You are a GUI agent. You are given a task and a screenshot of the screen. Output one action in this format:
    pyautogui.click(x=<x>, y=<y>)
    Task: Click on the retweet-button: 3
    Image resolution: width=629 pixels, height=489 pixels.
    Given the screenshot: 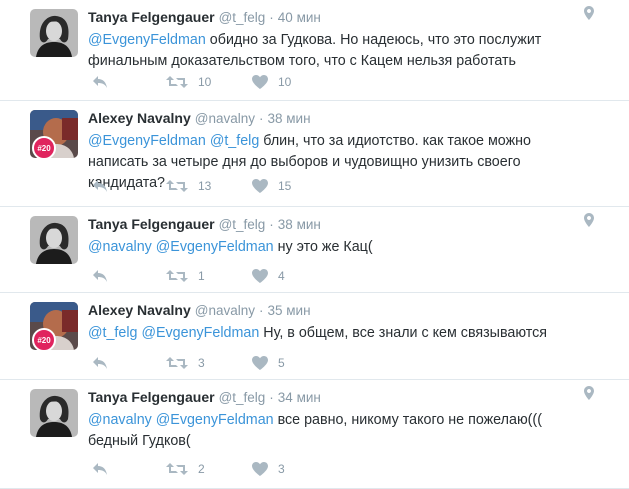 What is the action you would take?
    pyautogui.click(x=185, y=363)
    